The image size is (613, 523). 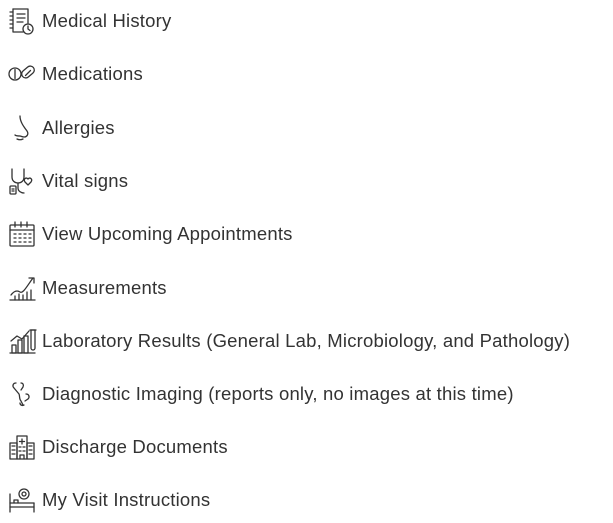 I want to click on nose-icon, so click(x=22, y=128).